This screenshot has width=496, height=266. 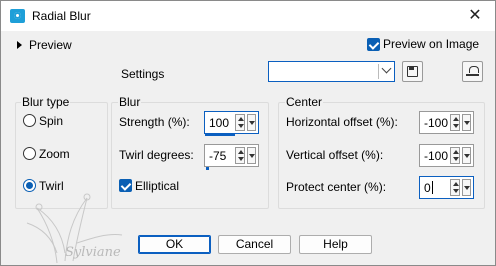 I want to click on expand-arrow-icon, so click(x=19, y=45).